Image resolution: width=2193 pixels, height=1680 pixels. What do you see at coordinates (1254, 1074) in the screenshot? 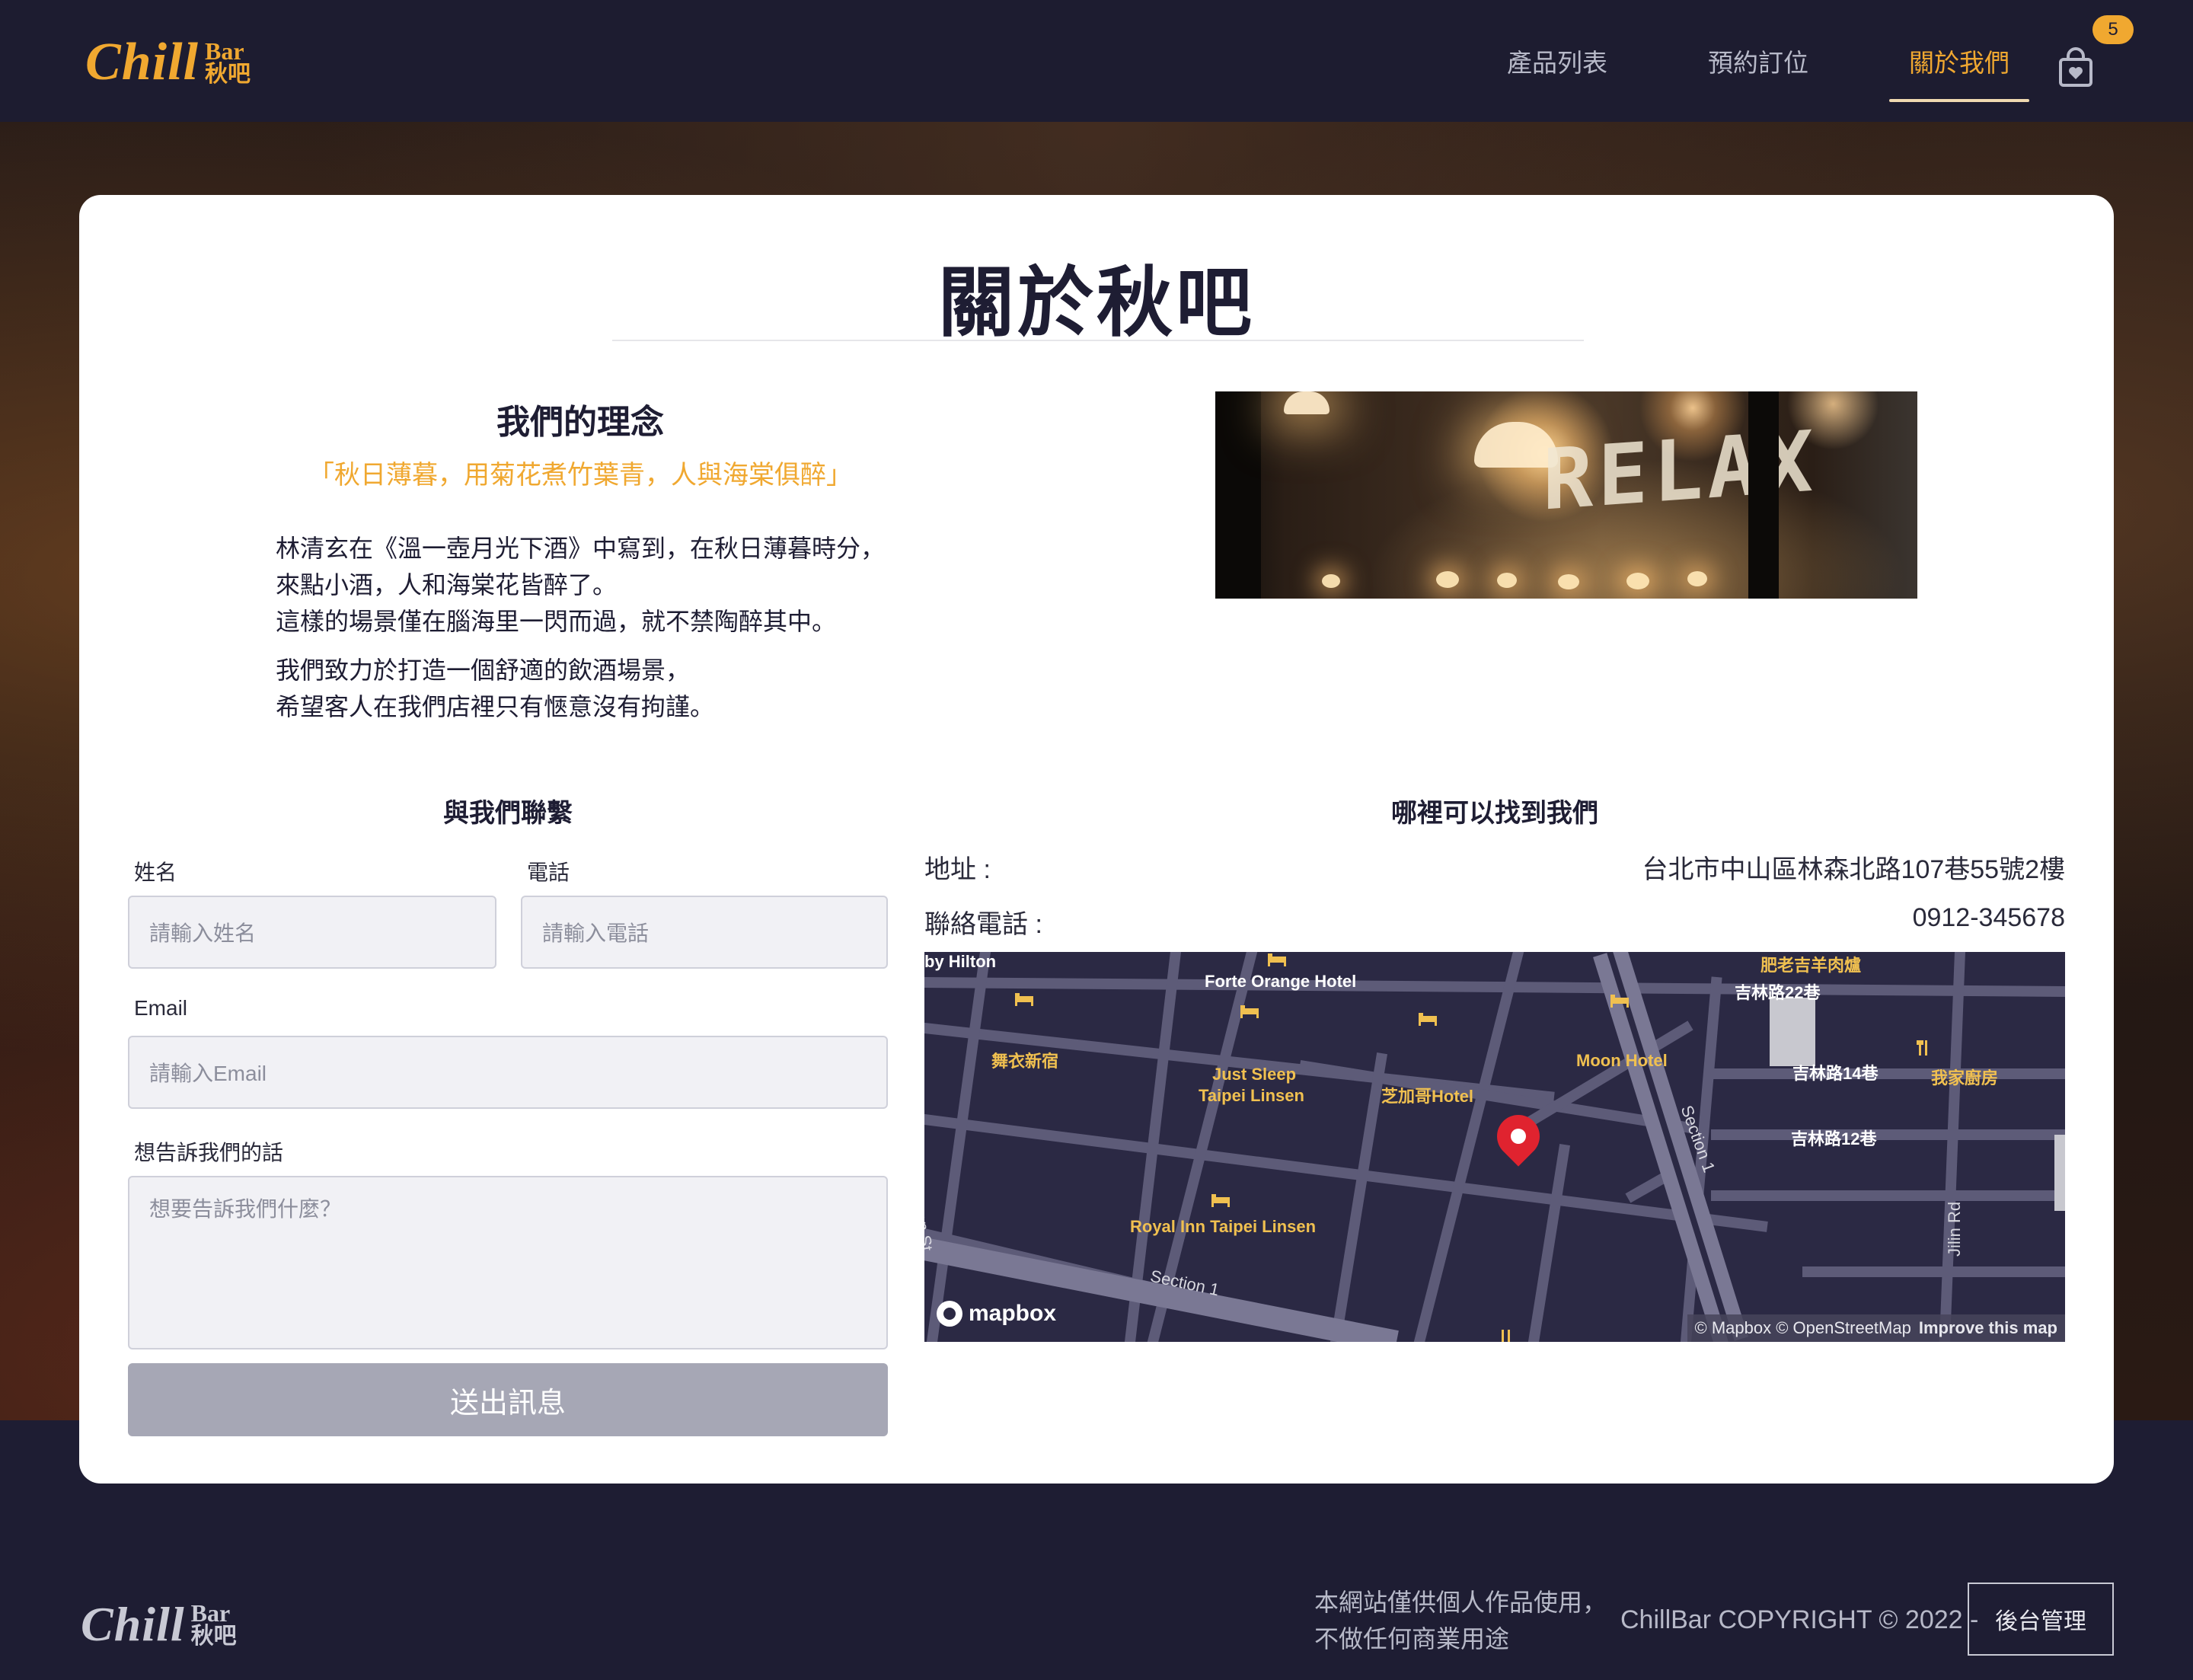
I see `map-label: Just Sleep` at bounding box center [1254, 1074].